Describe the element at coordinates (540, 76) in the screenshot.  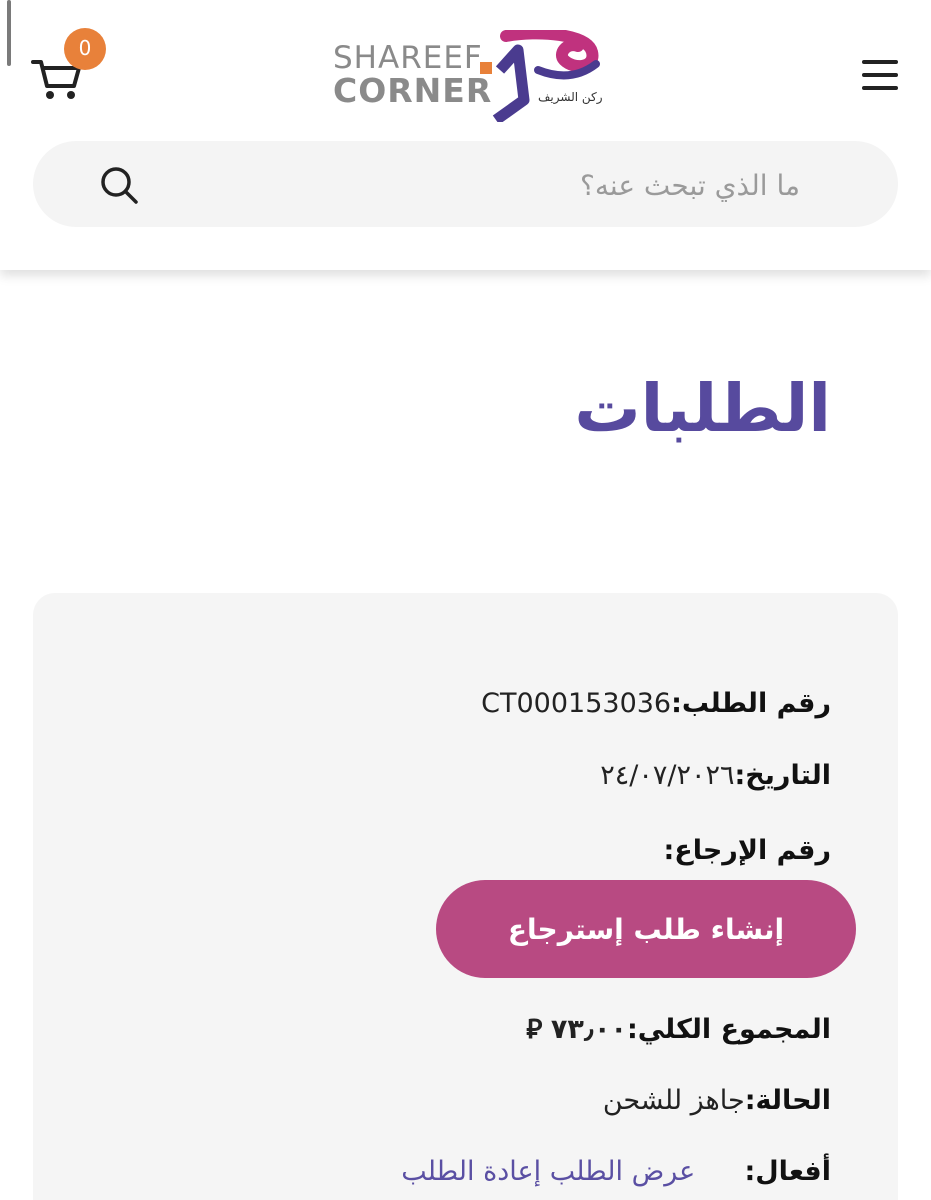
I see `logo-mark-icon` at that location.